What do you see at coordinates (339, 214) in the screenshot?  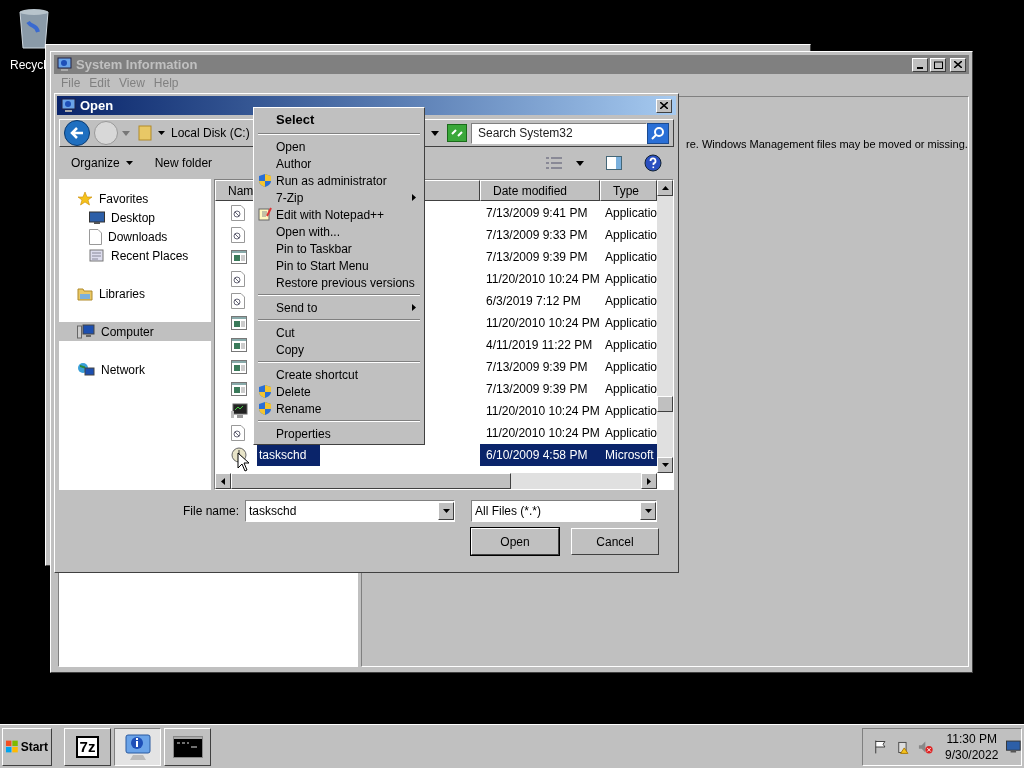 I see `menu-item: Edit with Notepad++` at bounding box center [339, 214].